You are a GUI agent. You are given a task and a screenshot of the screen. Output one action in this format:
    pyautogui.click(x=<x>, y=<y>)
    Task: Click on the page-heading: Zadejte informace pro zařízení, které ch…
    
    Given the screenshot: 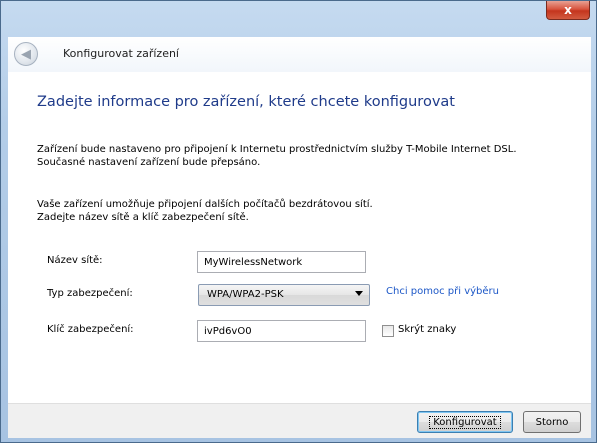 What is the action you would take?
    pyautogui.click(x=246, y=102)
    